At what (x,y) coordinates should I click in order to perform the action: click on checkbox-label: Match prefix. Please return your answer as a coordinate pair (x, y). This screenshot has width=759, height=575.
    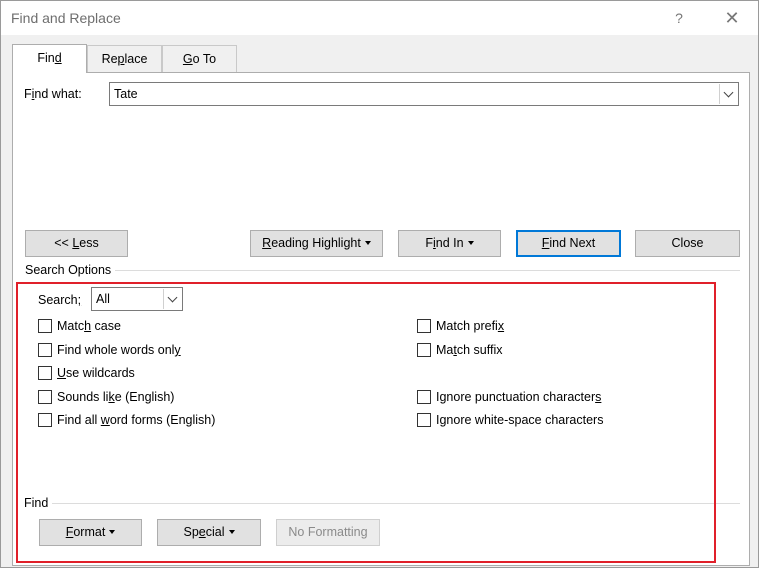
    Looking at the image, I should click on (470, 326).